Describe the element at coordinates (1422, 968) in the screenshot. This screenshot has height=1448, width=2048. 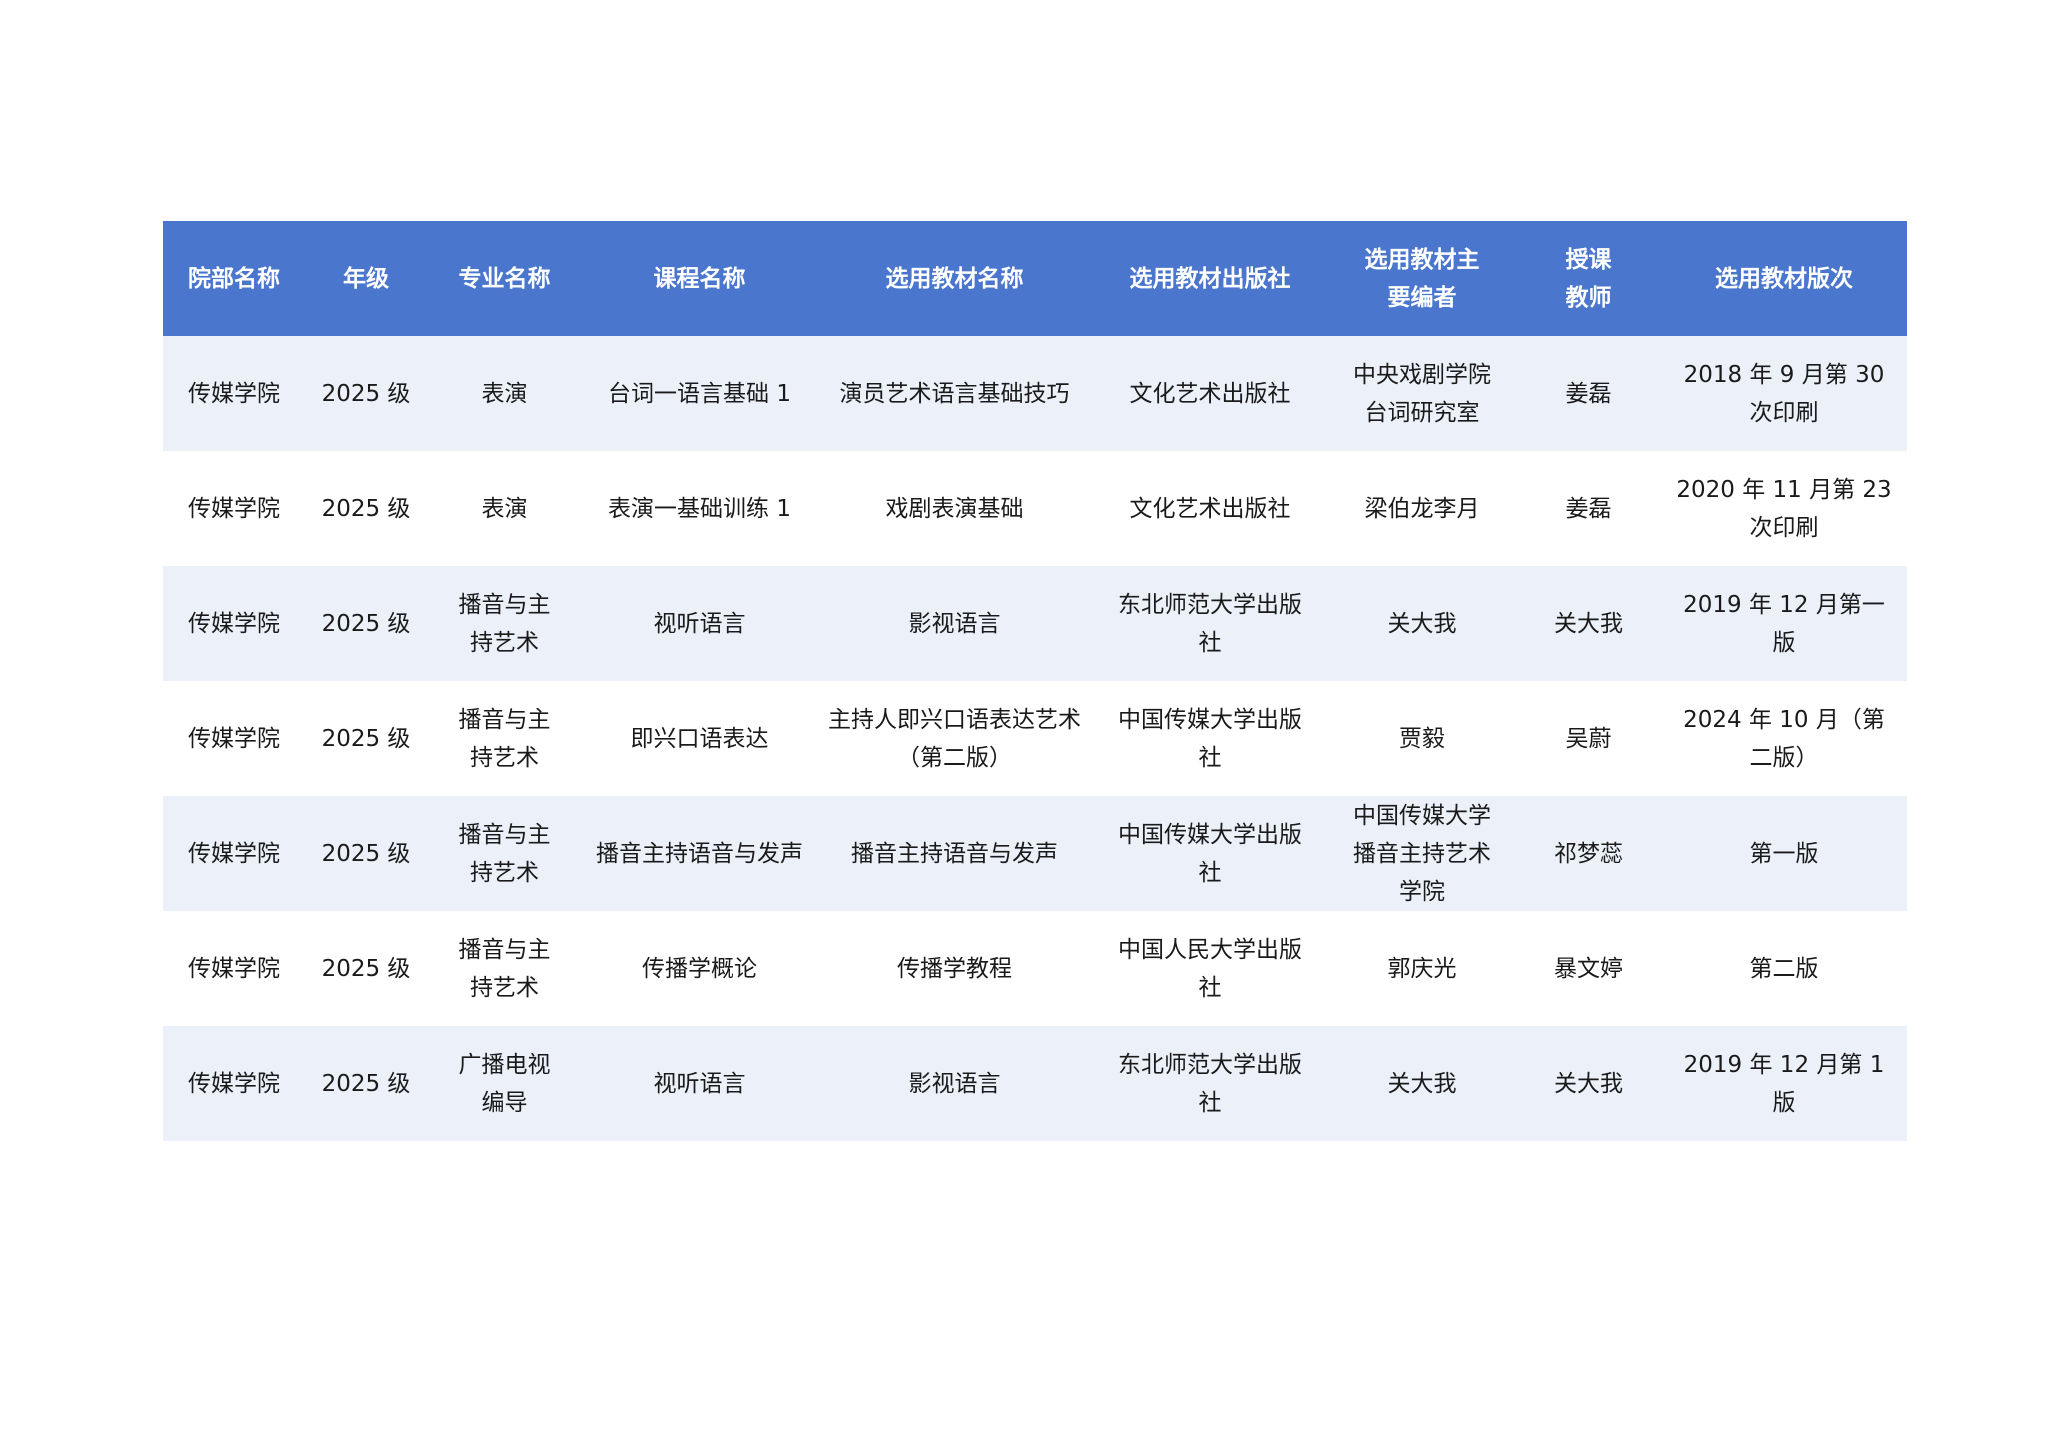
I see `cell-editor: 郭庆光` at that location.